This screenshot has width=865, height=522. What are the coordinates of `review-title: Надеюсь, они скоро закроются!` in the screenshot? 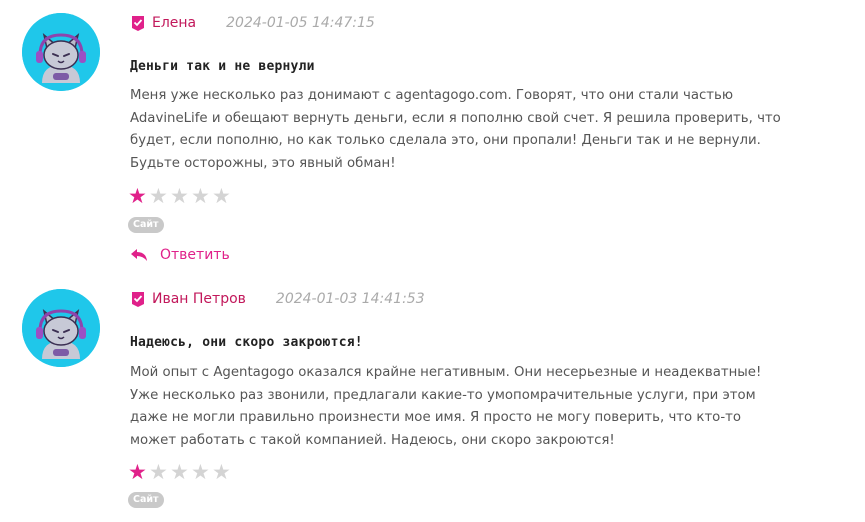 It's located at (246, 342).